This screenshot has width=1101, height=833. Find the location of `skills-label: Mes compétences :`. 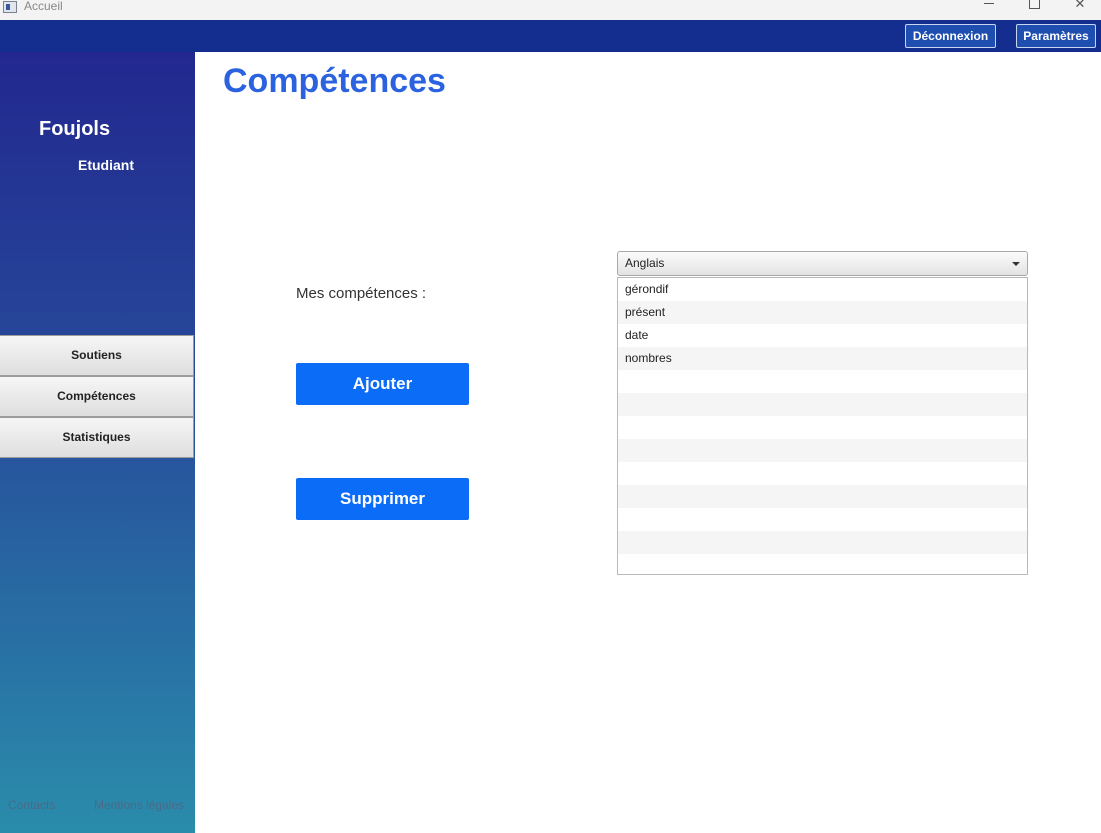

skills-label: Mes compétences : is located at coordinates (361, 293).